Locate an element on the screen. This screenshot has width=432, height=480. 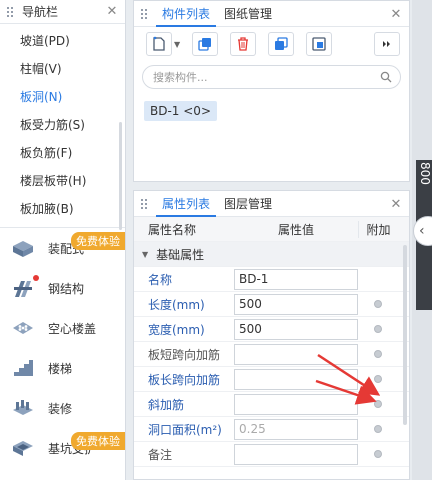
component-item: BD-1 <0> is located at coordinates (180, 111).